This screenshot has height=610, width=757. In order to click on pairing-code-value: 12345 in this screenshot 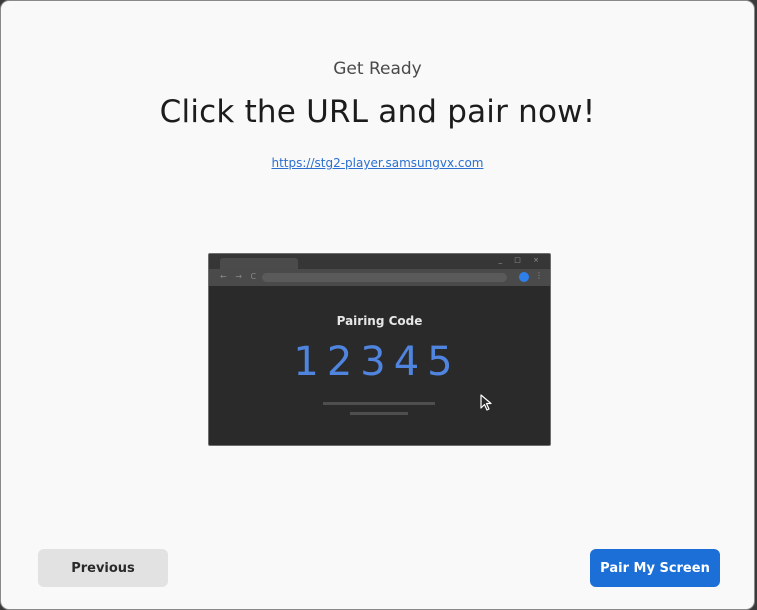, I will do `click(377, 362)`.